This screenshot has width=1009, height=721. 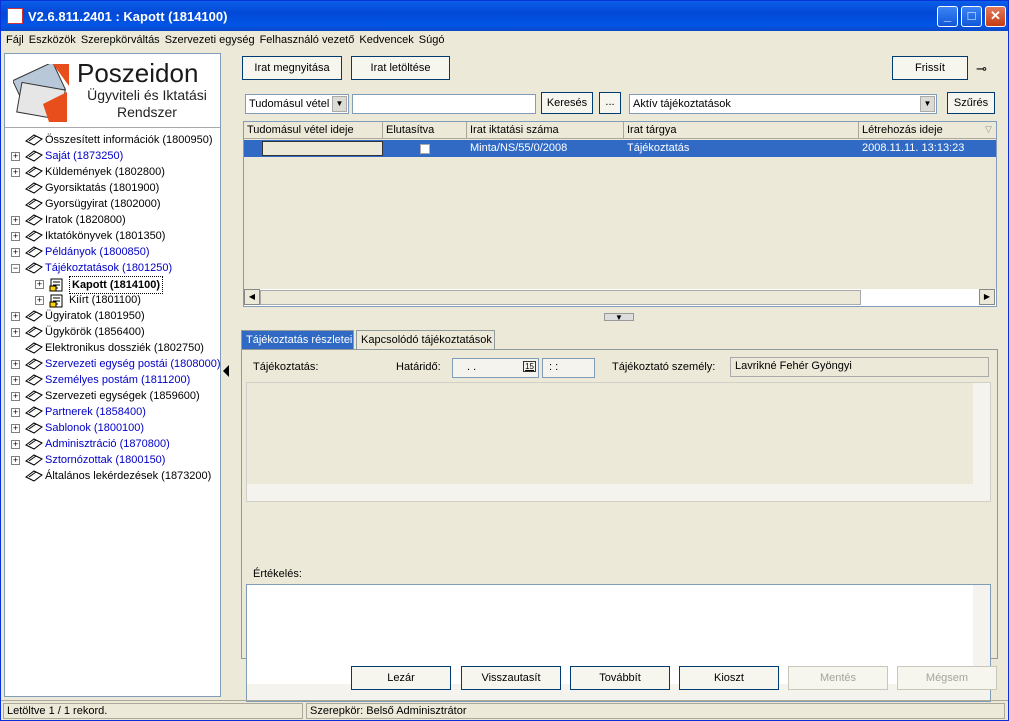 I want to click on tree-item: + Szervezeti egység postái (1808000), so click(x=113, y=364).